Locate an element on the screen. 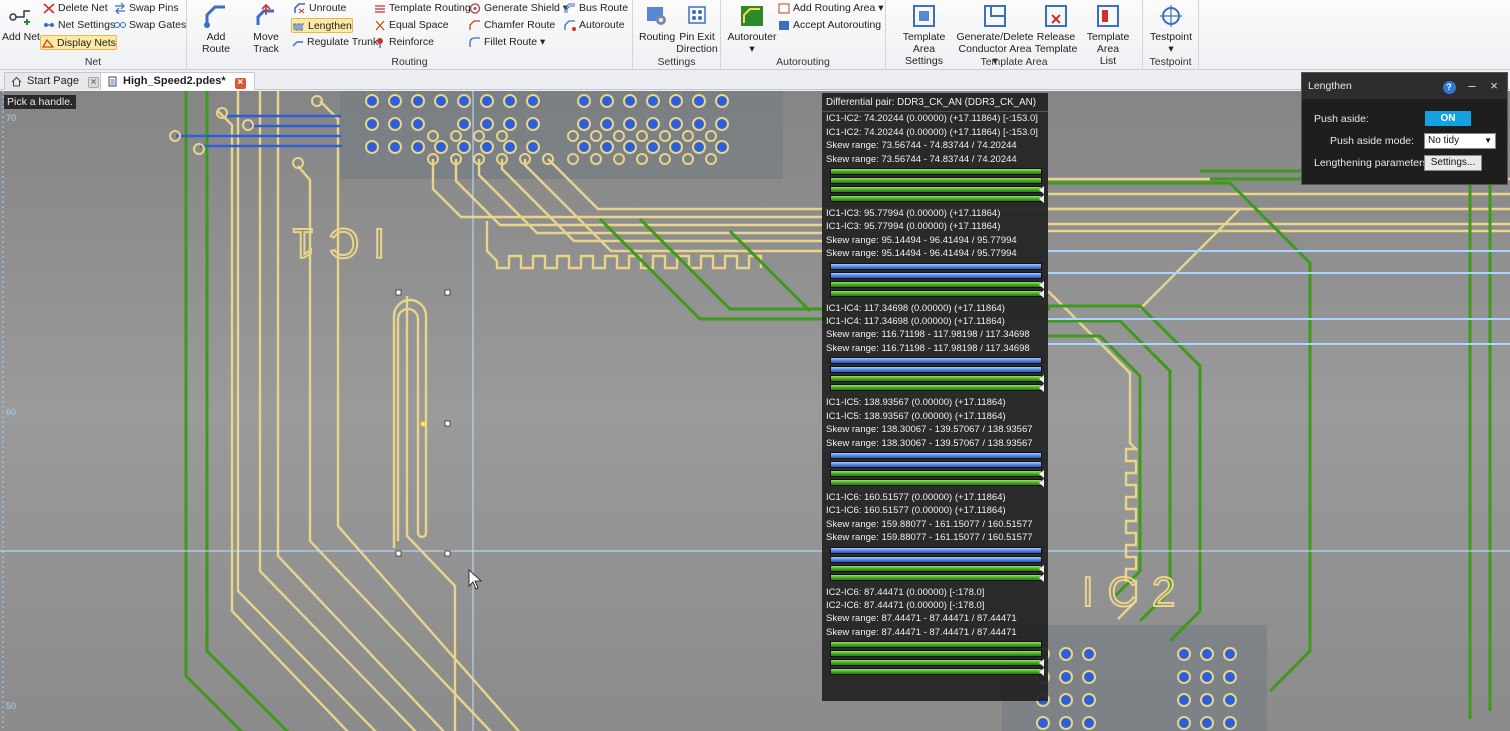 This screenshot has width=1510, height=731. diff-pair-line: IC2-IC6: 87.44471 (0.00000) [-:178.0] is located at coordinates (905, 605).